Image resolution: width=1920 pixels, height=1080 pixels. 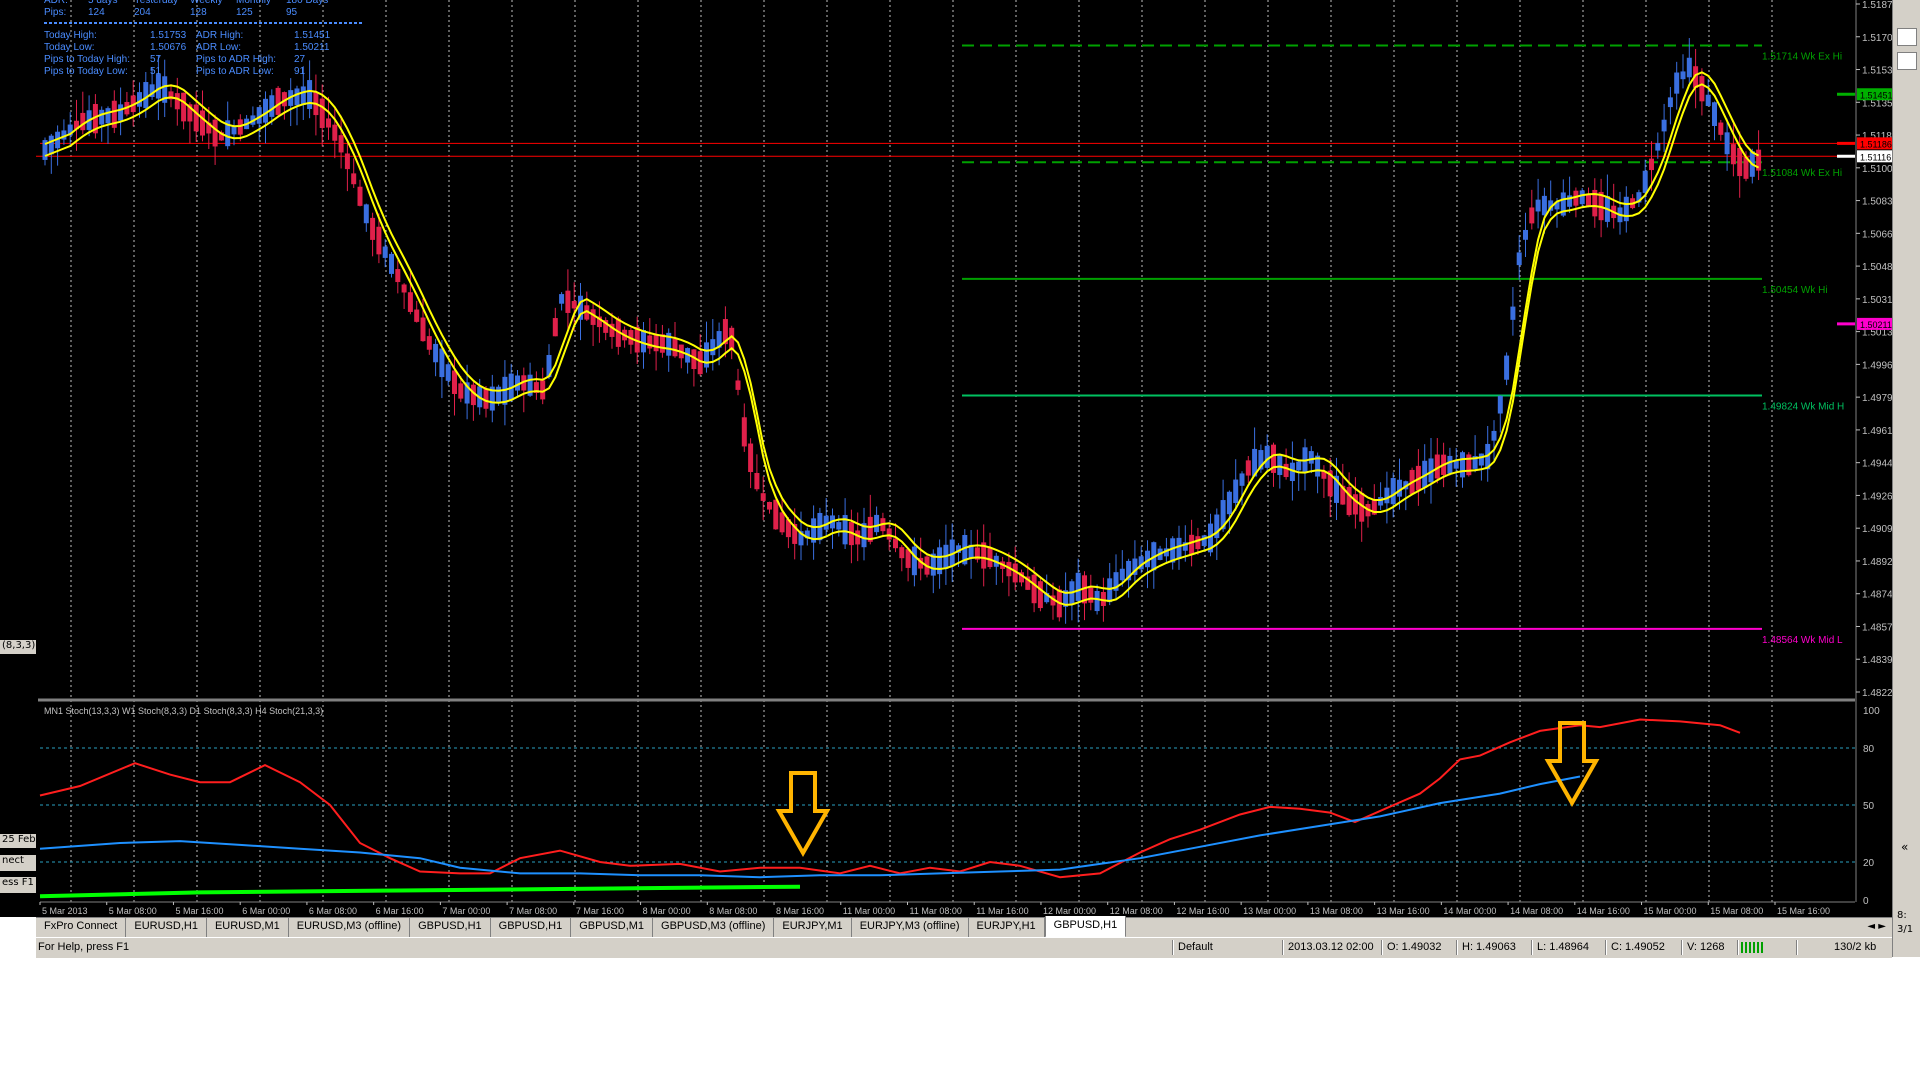 What do you see at coordinates (733, 911) in the screenshot?
I see `time-tick-label: 8 Mar 08:00` at bounding box center [733, 911].